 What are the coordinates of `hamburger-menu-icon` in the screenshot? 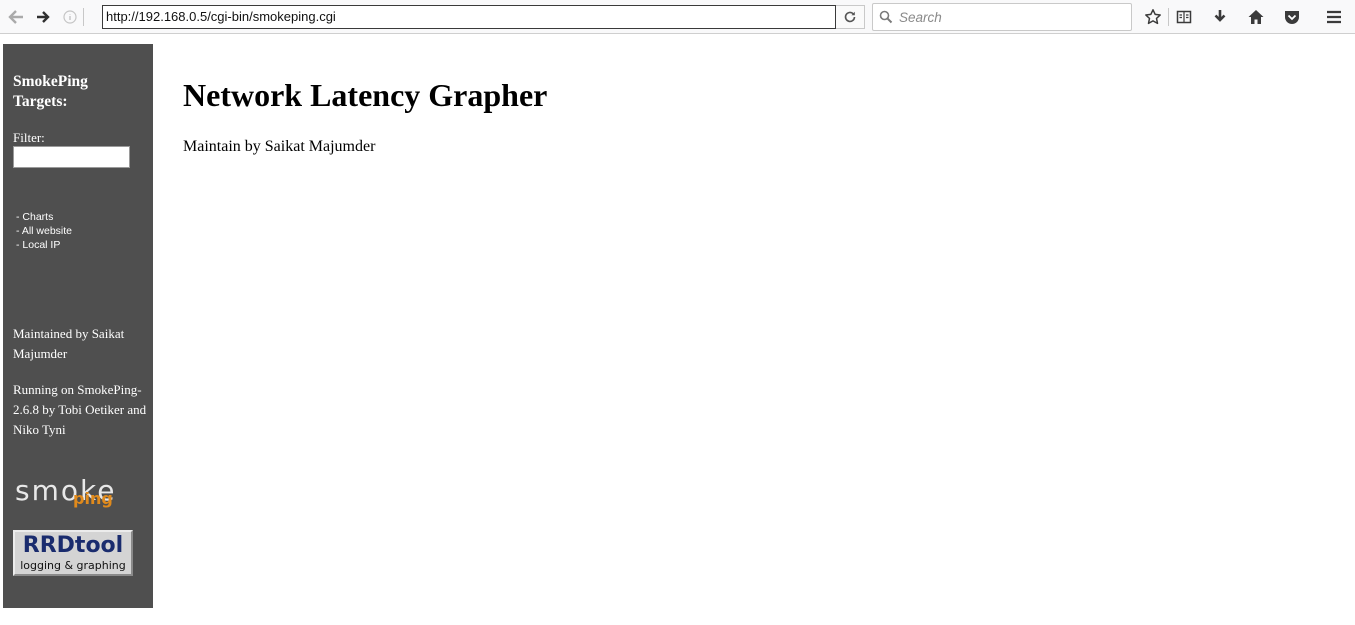 It's located at (1334, 17).